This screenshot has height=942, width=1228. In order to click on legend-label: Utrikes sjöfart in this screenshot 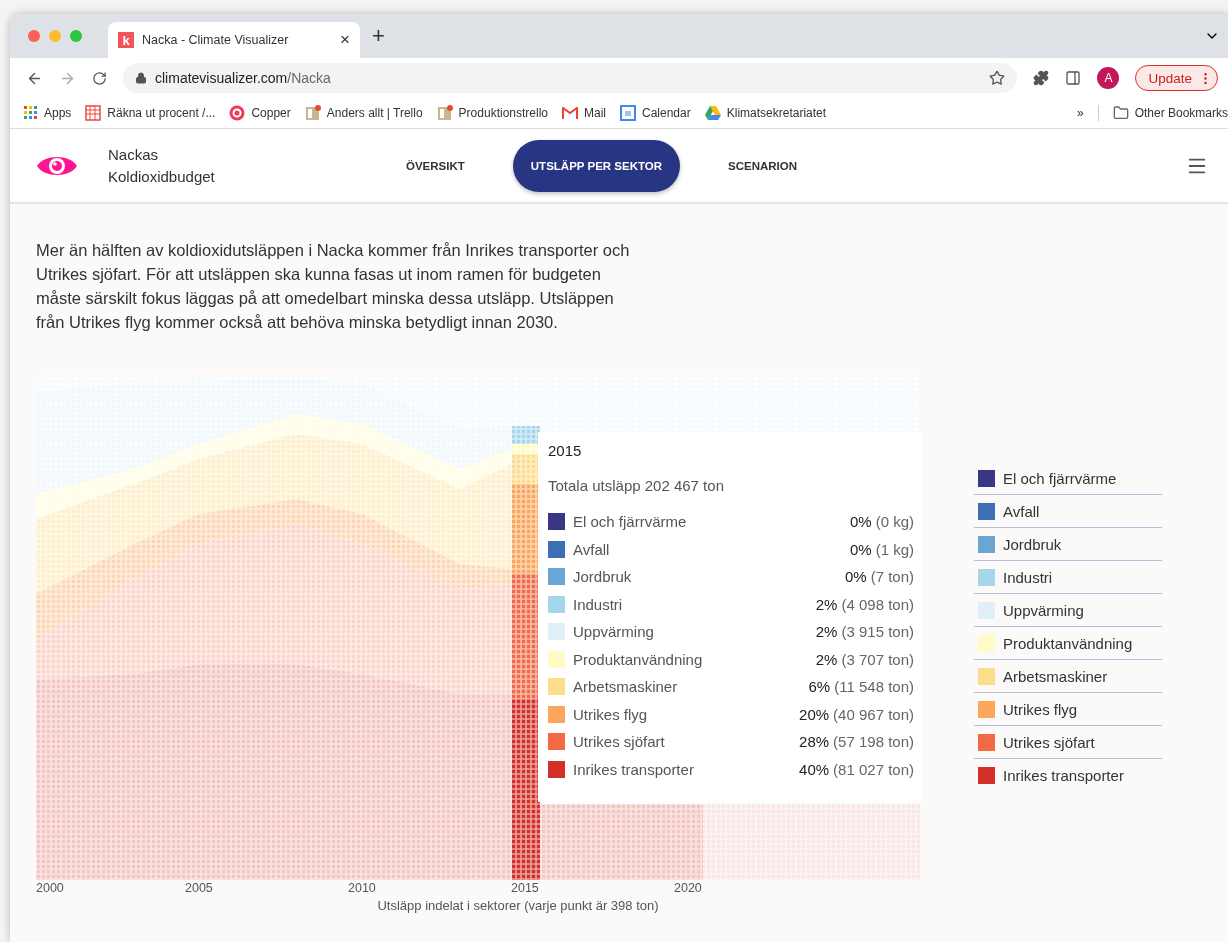, I will do `click(1049, 742)`.